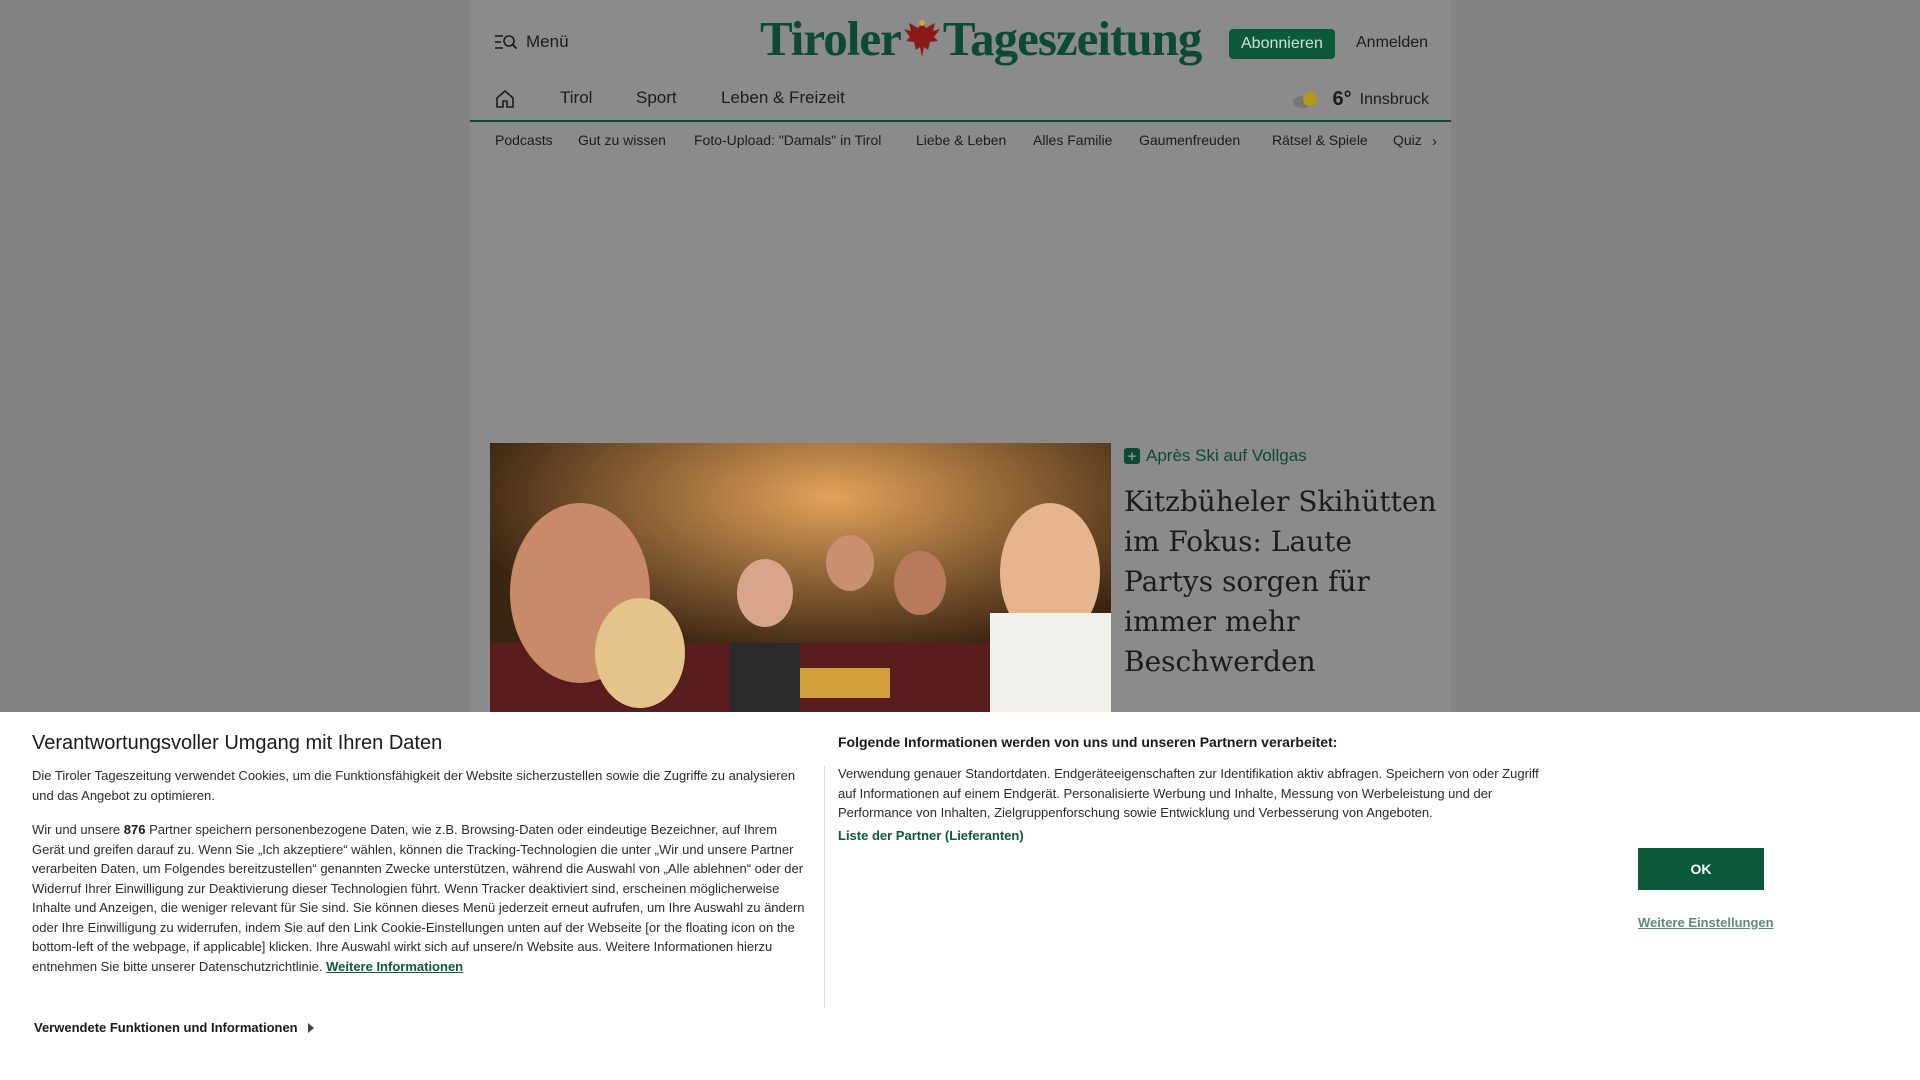 The width and height of the screenshot is (1920, 1080). I want to click on more-settings-link: Weitere Einstellungen, so click(1706, 922).